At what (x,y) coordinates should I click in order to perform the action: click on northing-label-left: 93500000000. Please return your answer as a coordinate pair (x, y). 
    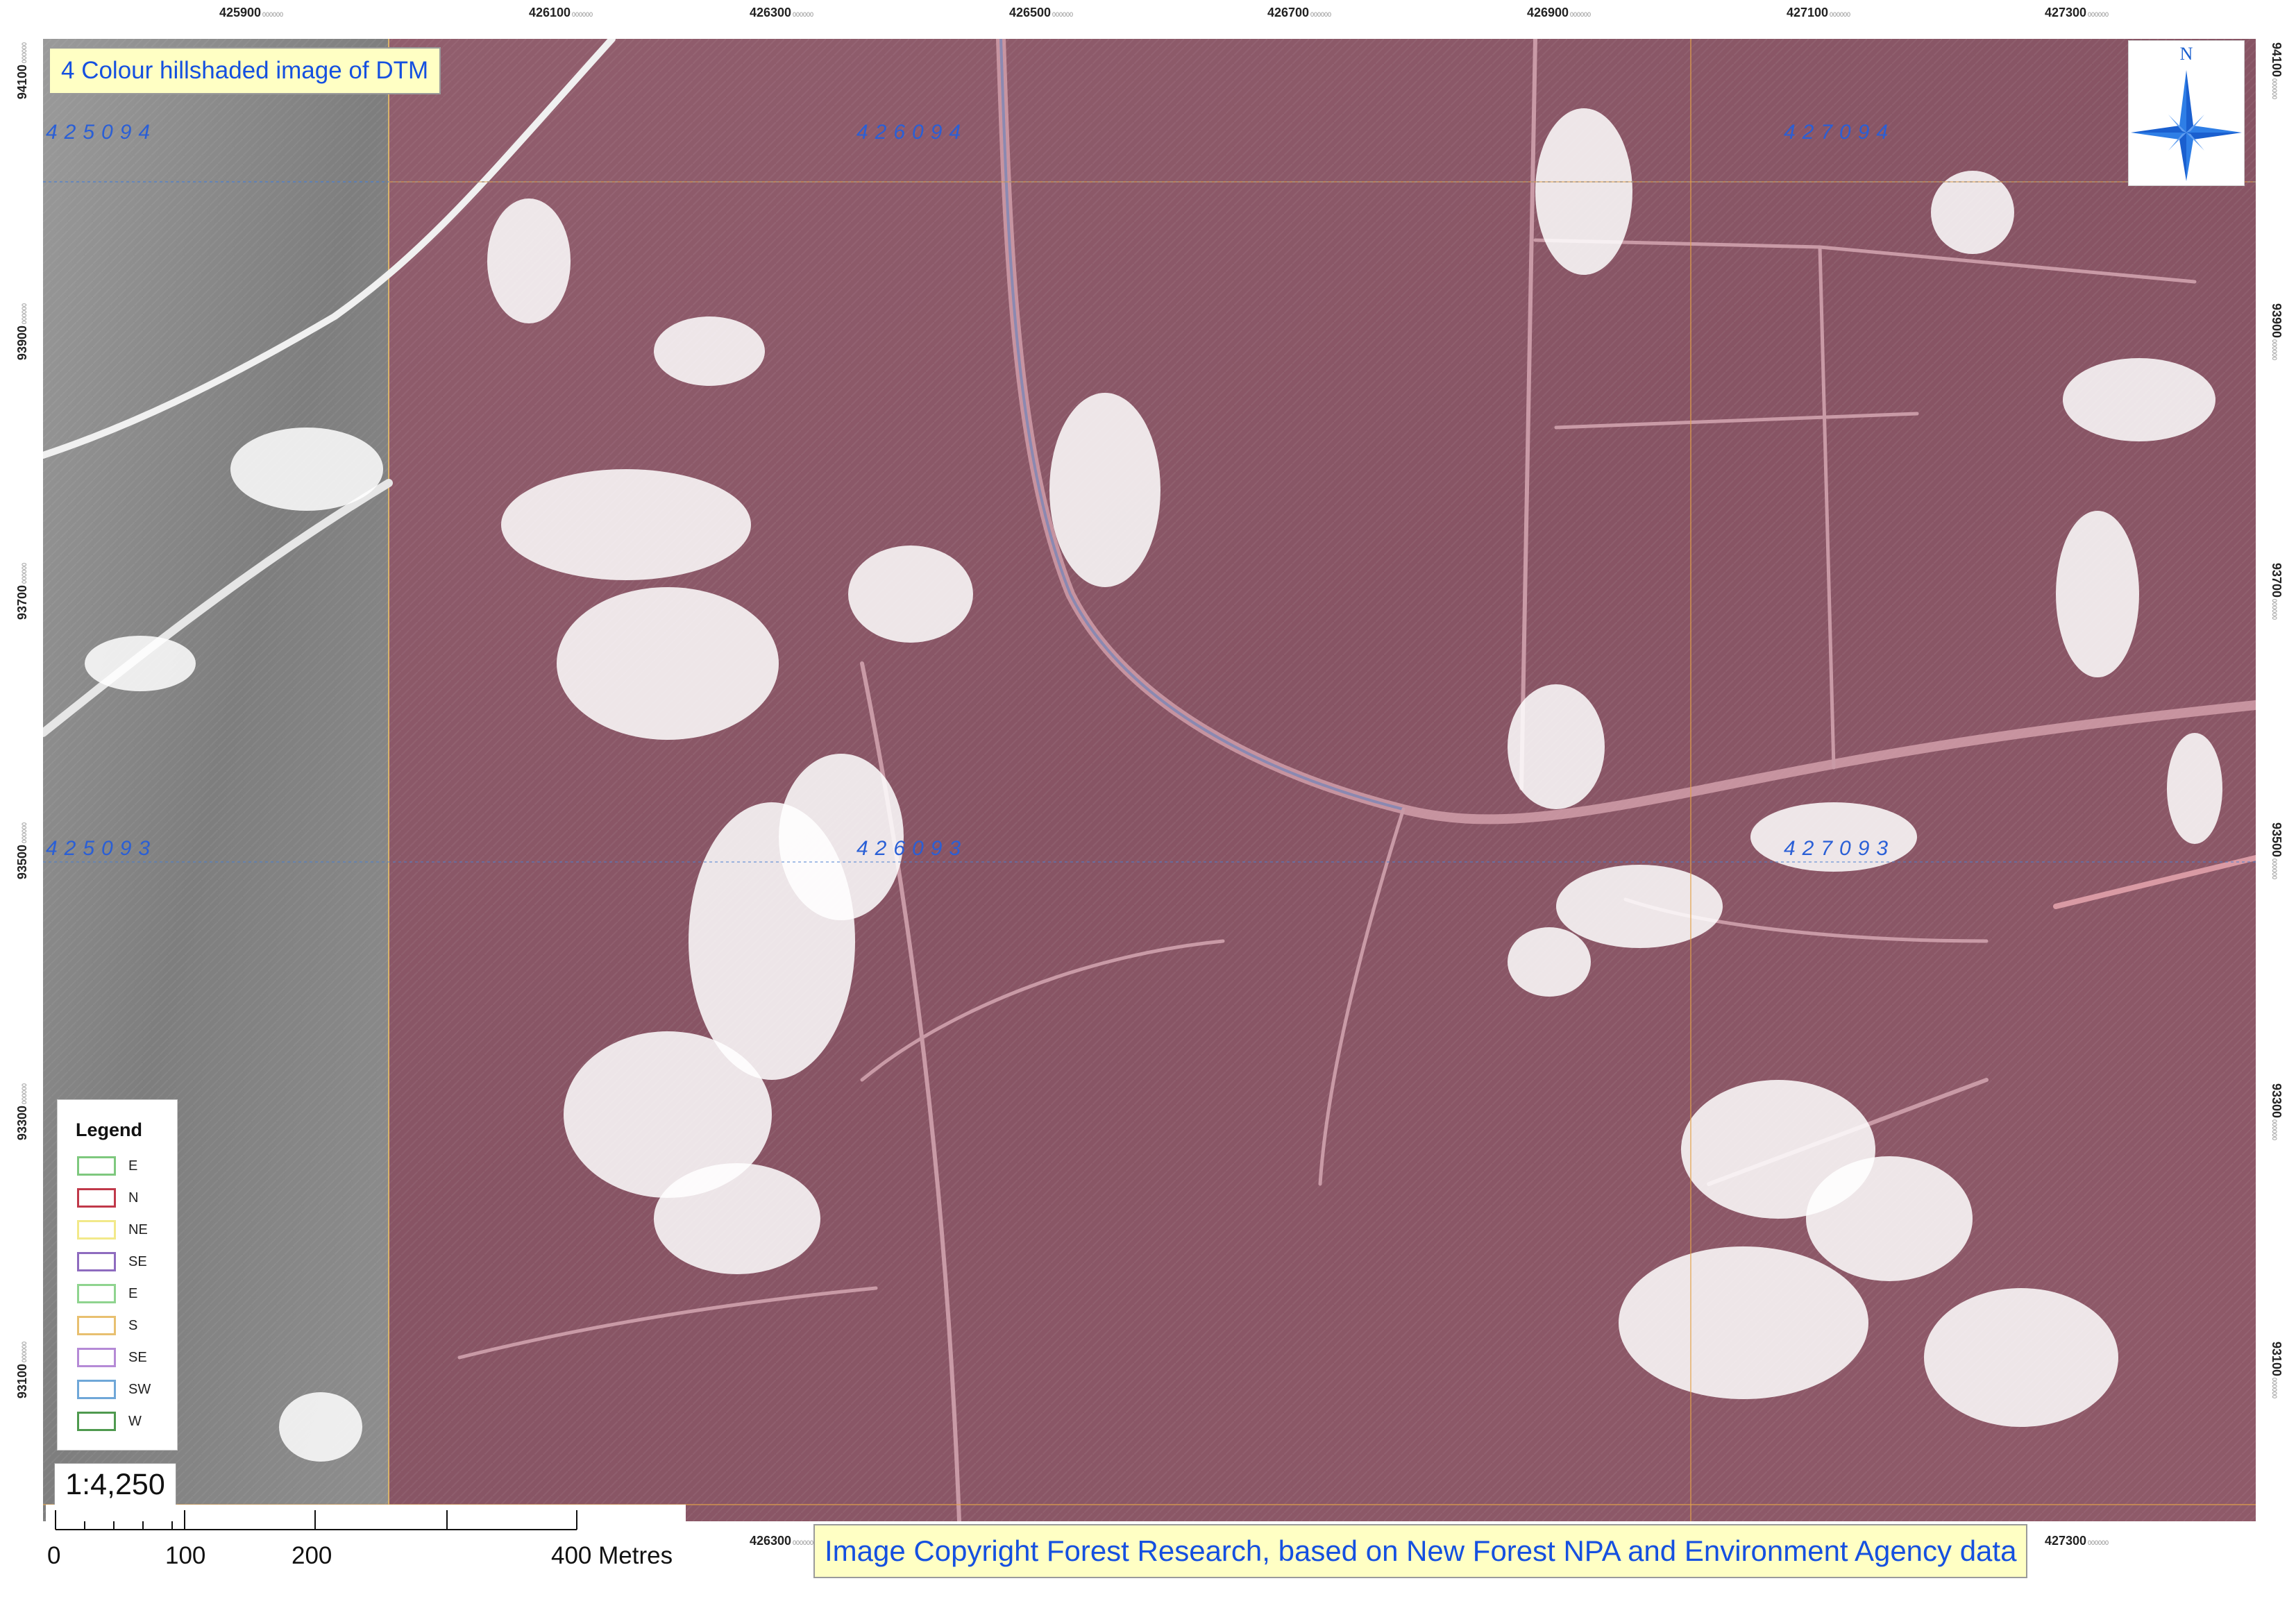
    Looking at the image, I should click on (22, 851).